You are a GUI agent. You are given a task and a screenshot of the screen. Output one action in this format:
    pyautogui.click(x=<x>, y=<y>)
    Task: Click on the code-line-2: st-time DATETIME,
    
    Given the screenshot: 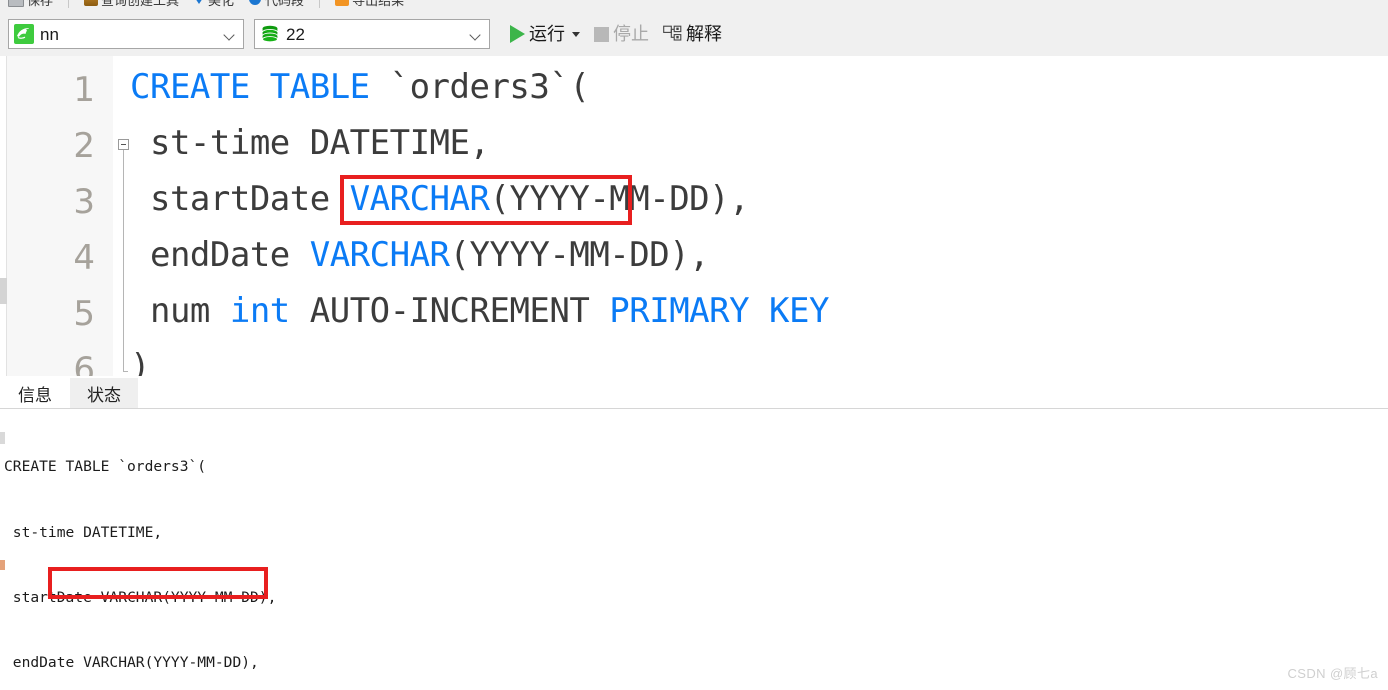 What is the action you would take?
    pyautogui.click(x=310, y=143)
    